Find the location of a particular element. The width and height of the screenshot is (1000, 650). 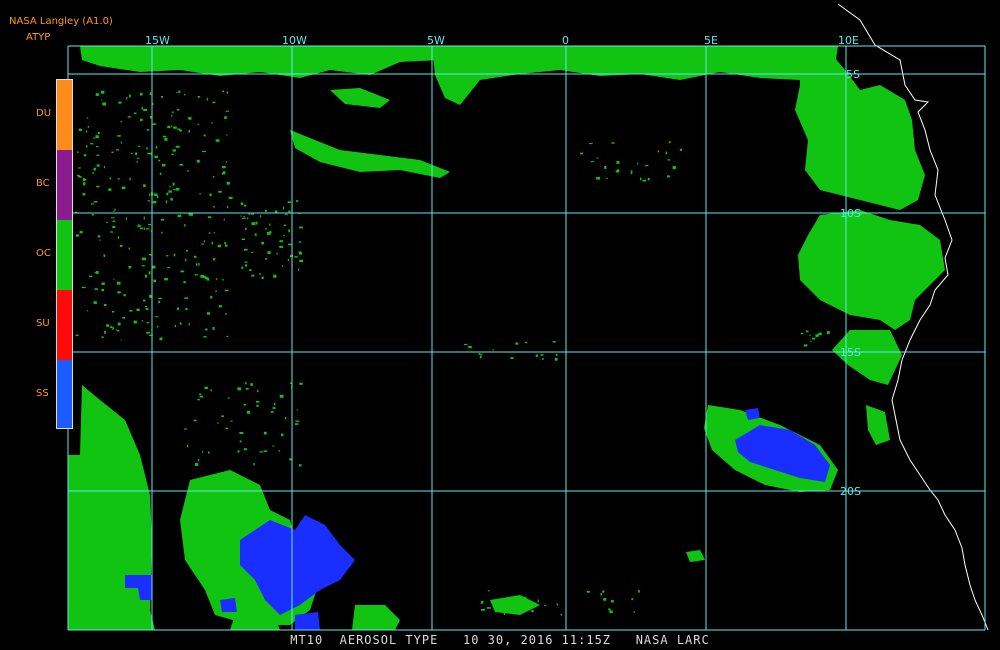

map-subtitle: ATYP is located at coordinates (38, 37).